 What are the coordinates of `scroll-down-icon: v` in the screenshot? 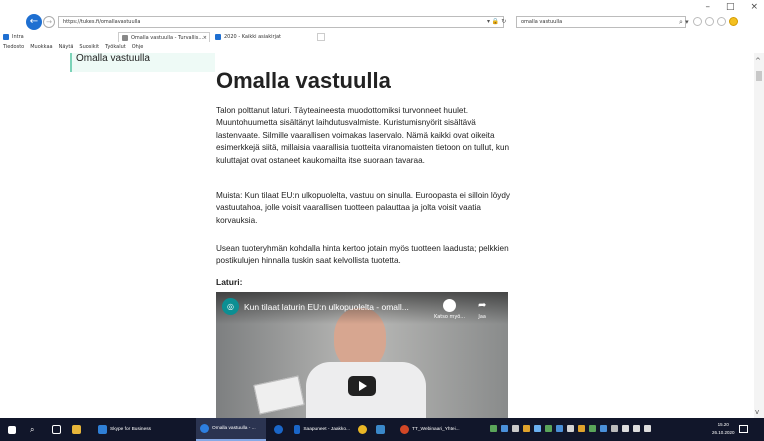 It's located at (757, 412).